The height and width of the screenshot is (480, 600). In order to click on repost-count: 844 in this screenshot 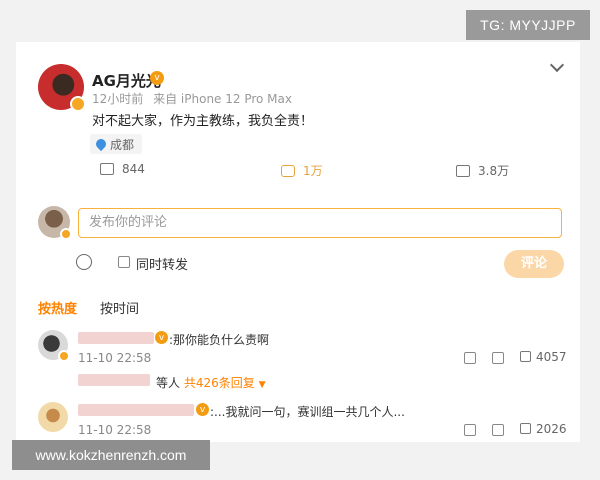, I will do `click(133, 169)`.